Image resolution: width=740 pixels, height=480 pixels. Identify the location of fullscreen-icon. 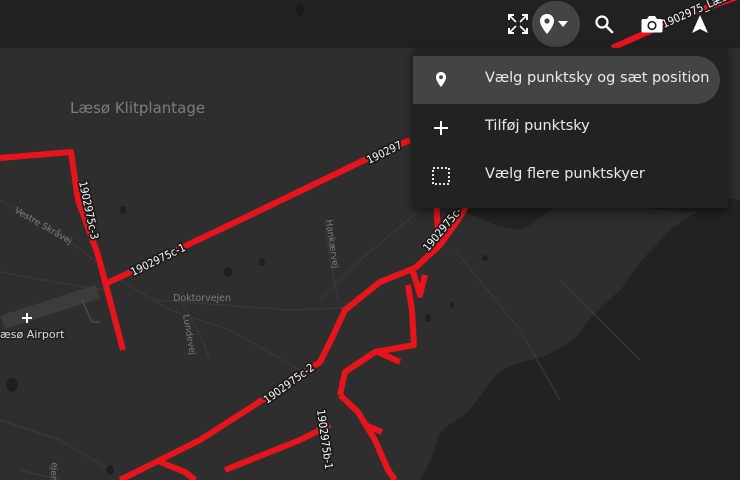
(518, 24).